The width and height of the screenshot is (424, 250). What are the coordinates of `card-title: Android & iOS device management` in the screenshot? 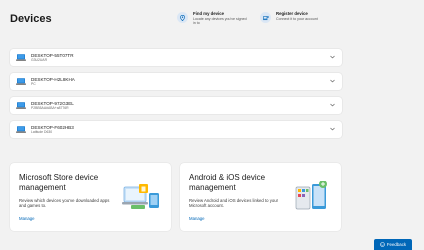 It's located at (227, 182).